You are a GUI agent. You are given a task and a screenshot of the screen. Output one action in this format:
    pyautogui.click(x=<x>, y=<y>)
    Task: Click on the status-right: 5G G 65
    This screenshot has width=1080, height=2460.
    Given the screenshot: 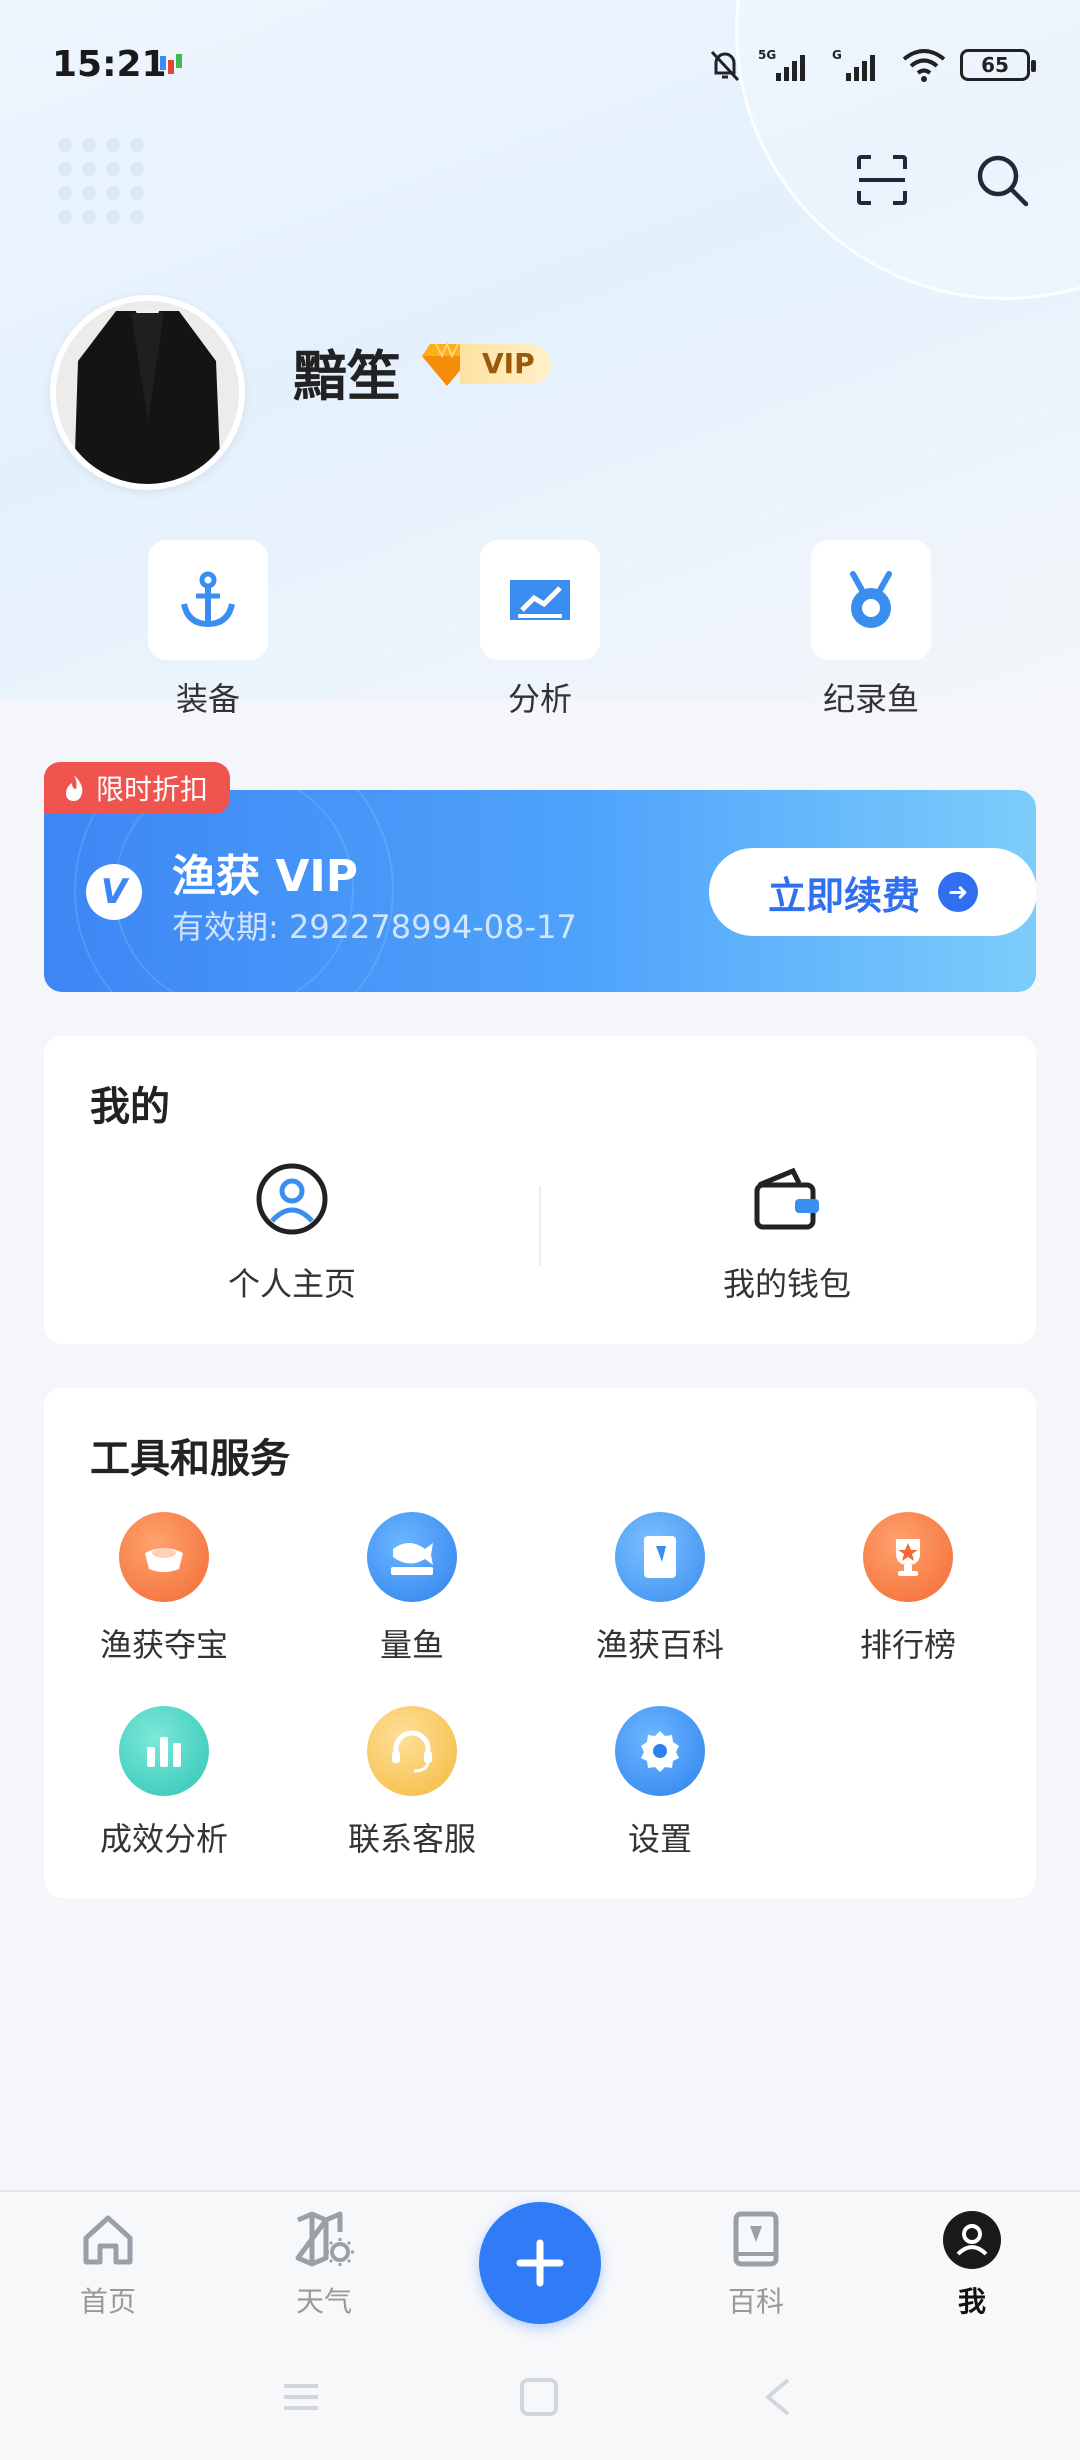 What is the action you would take?
    pyautogui.click(x=871, y=65)
    